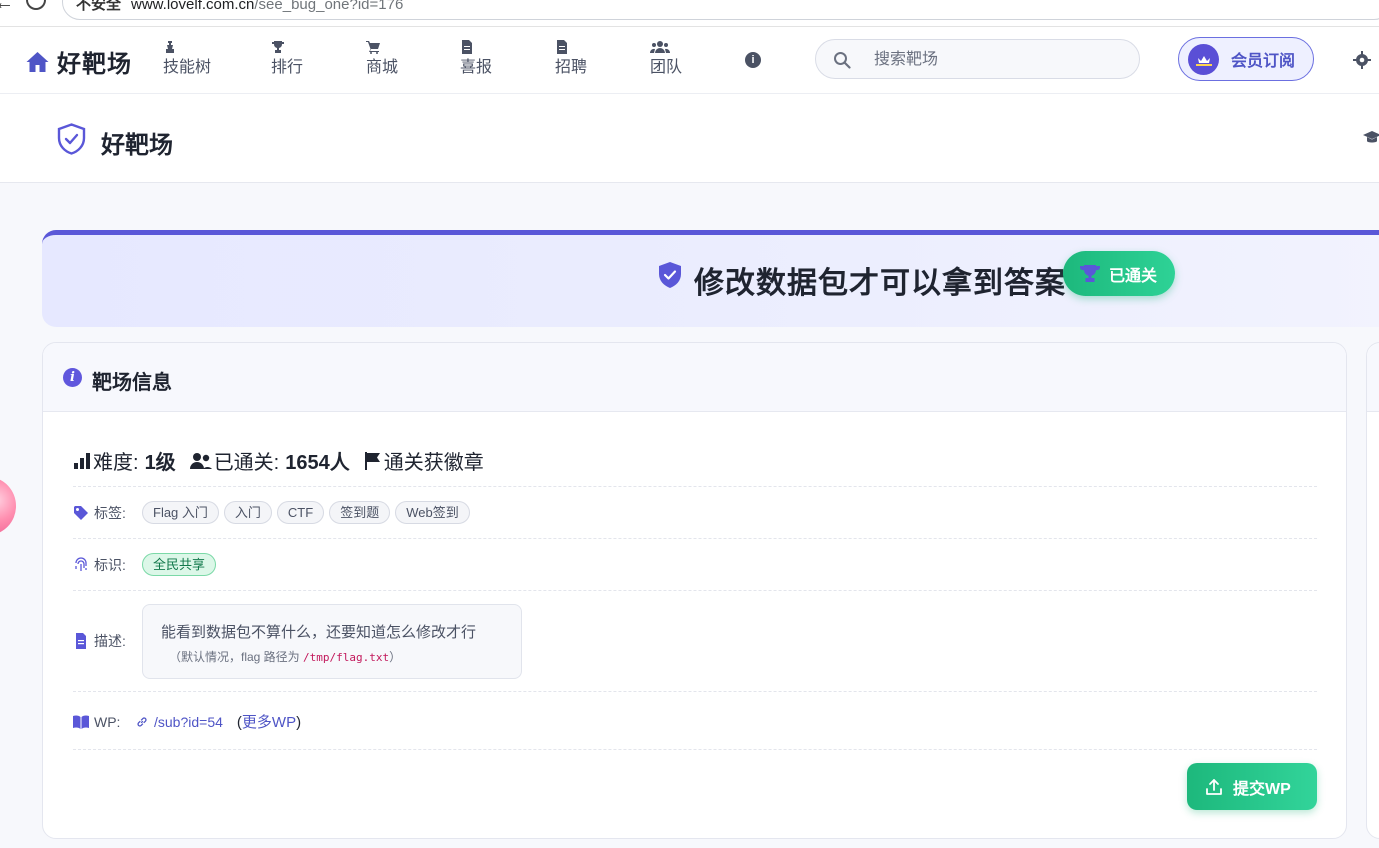  What do you see at coordinates (8, 506) in the screenshot?
I see `floating-assistant-orb` at bounding box center [8, 506].